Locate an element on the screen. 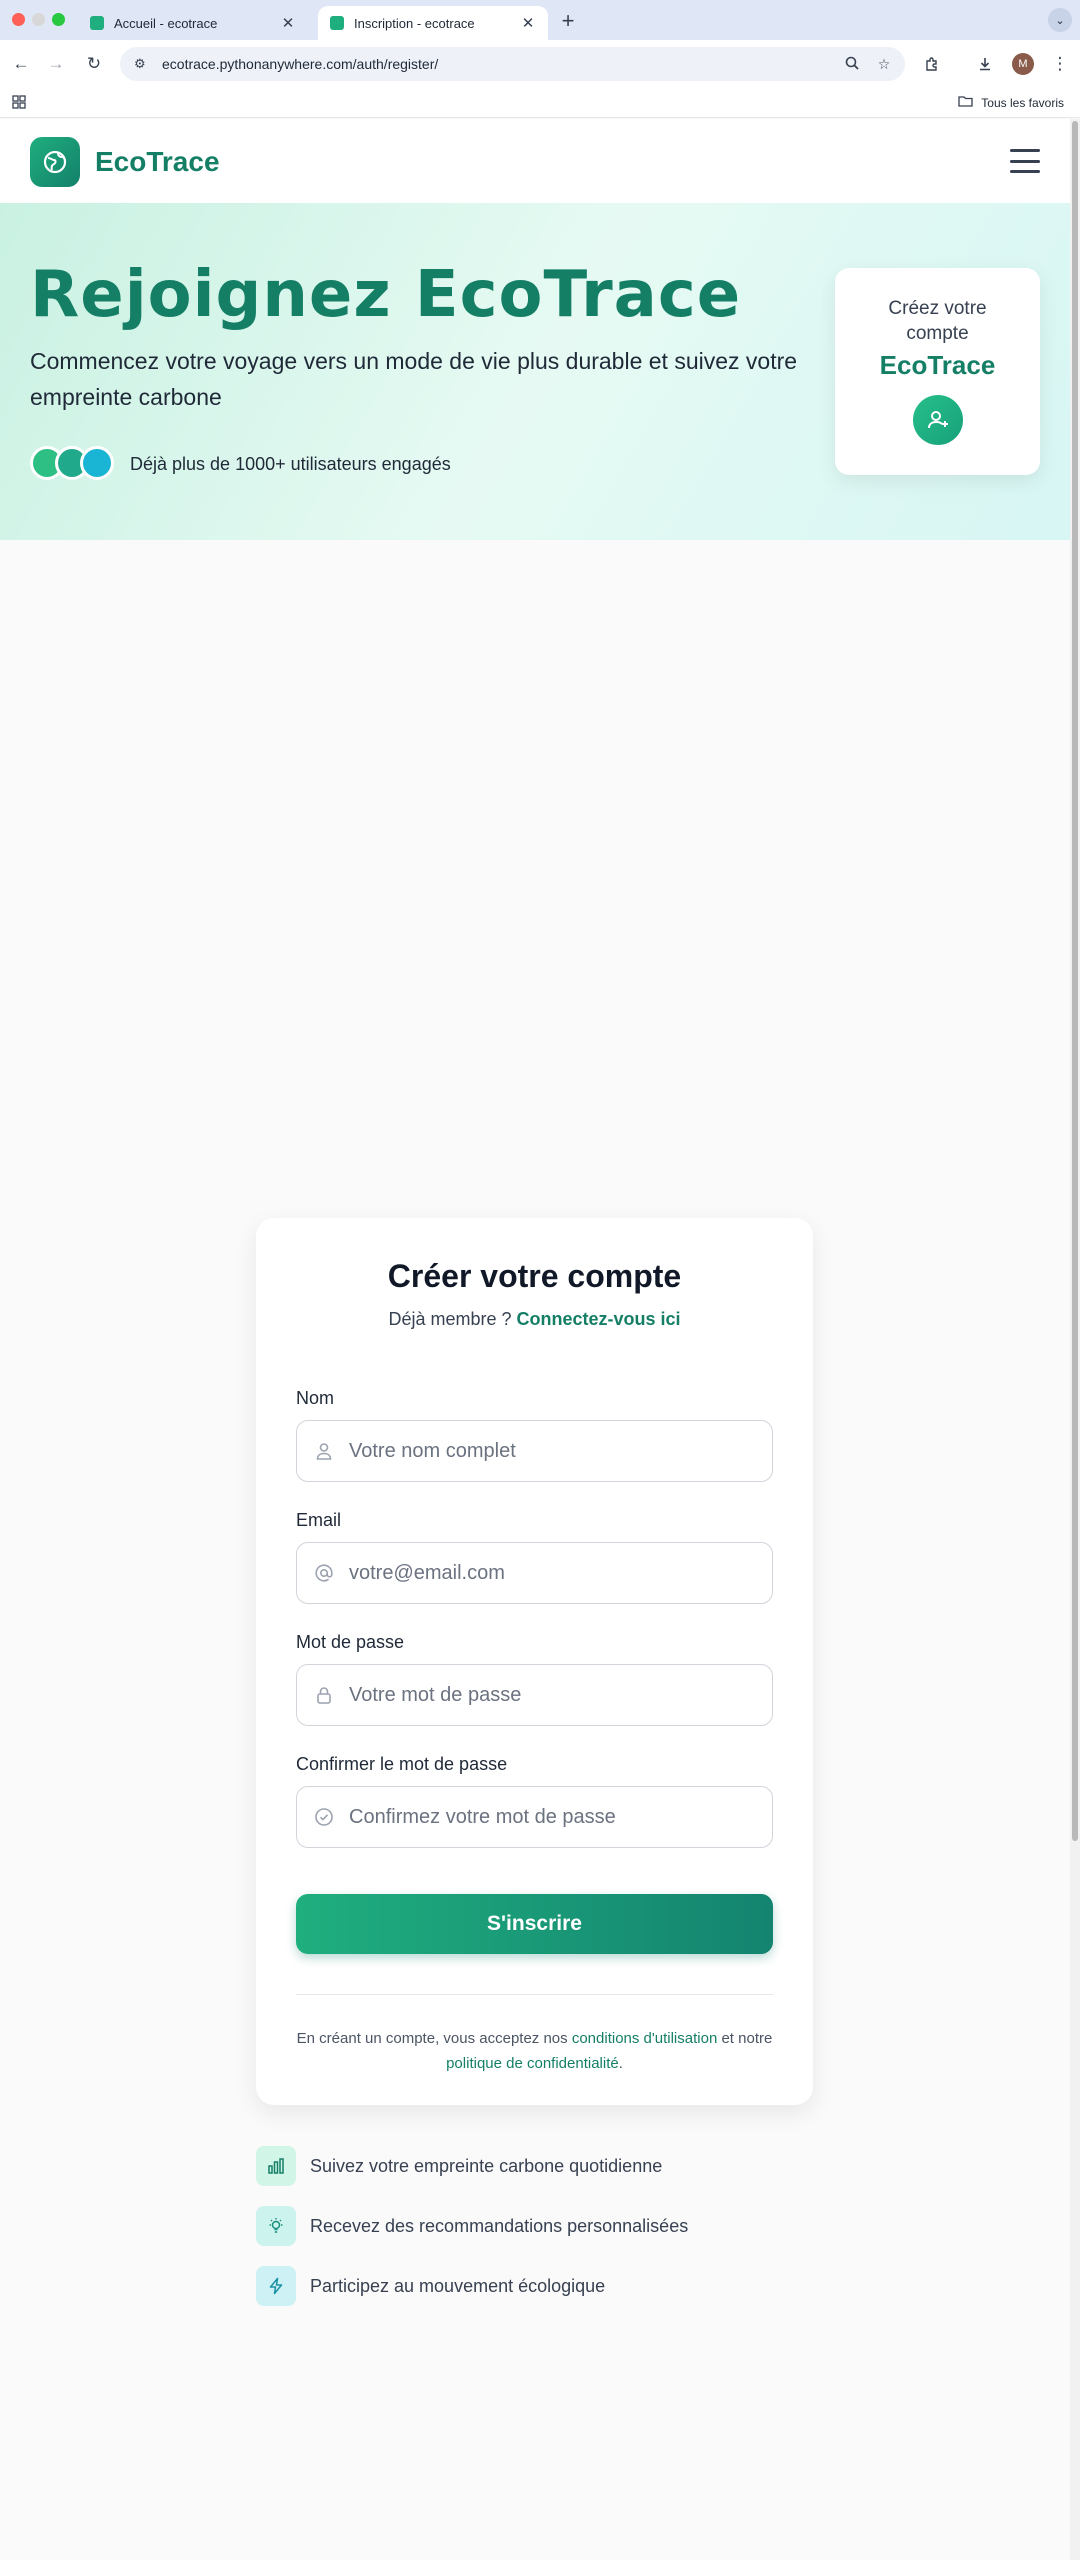  feature-text: Participez au mouvement écologique is located at coordinates (458, 2285).